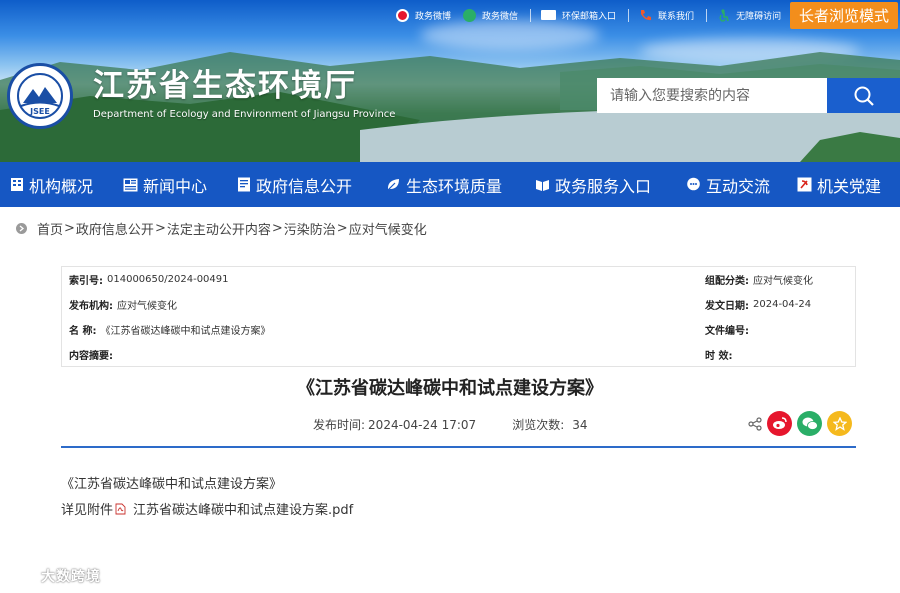 This screenshot has width=900, height=593. I want to click on contact-link-label: 联系我们, so click(676, 16).